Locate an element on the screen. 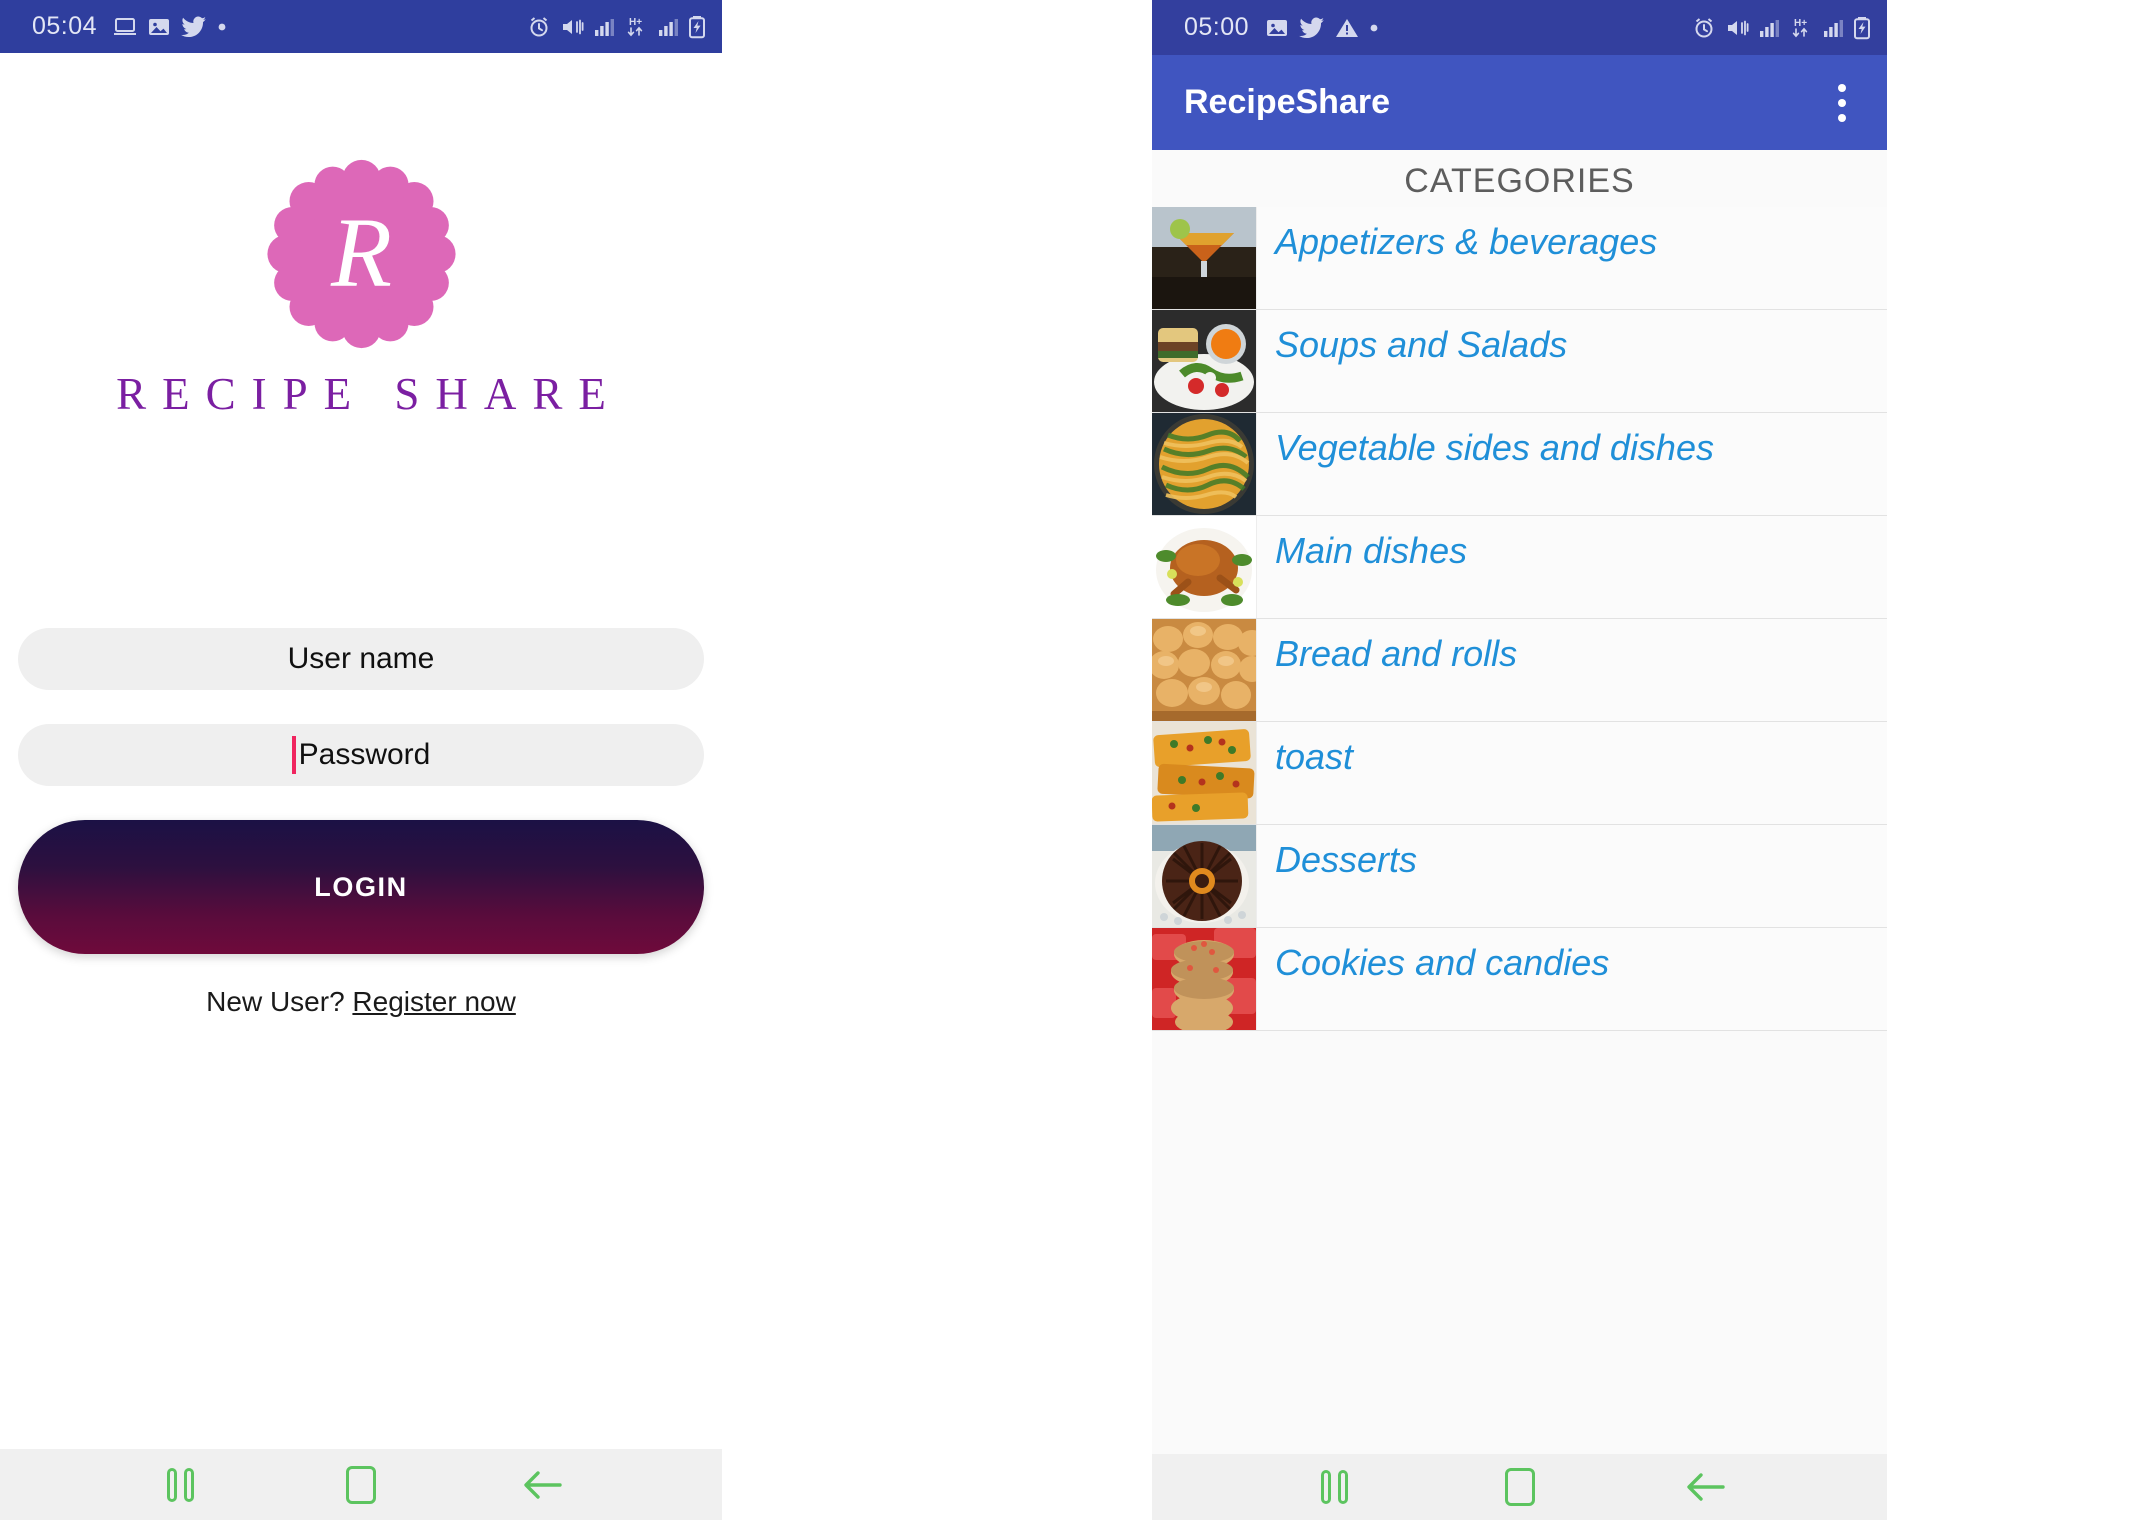  warning-icon is located at coordinates (1347, 28).